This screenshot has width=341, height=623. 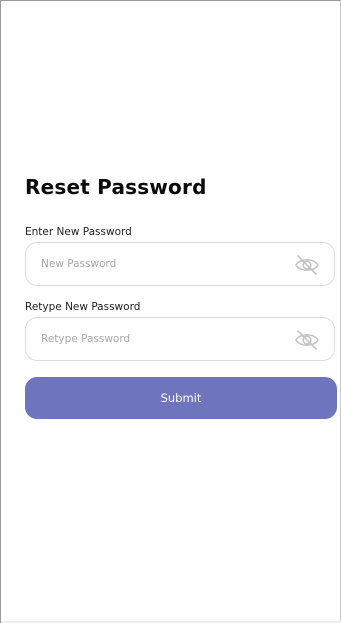 I want to click on new-password-label: Enter New Password, so click(x=78, y=232).